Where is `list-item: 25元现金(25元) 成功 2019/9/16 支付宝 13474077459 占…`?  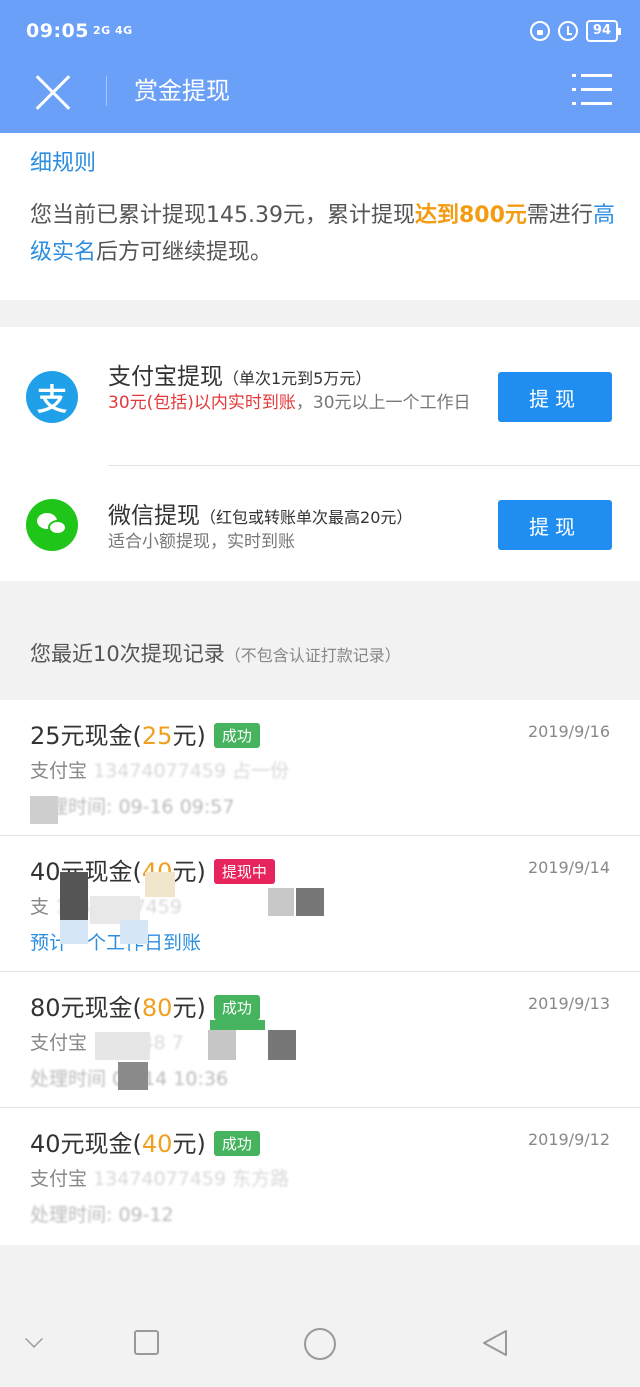 list-item: 25元现金(25元) 成功 2019/9/16 支付宝 13474077459 占… is located at coordinates (320, 768).